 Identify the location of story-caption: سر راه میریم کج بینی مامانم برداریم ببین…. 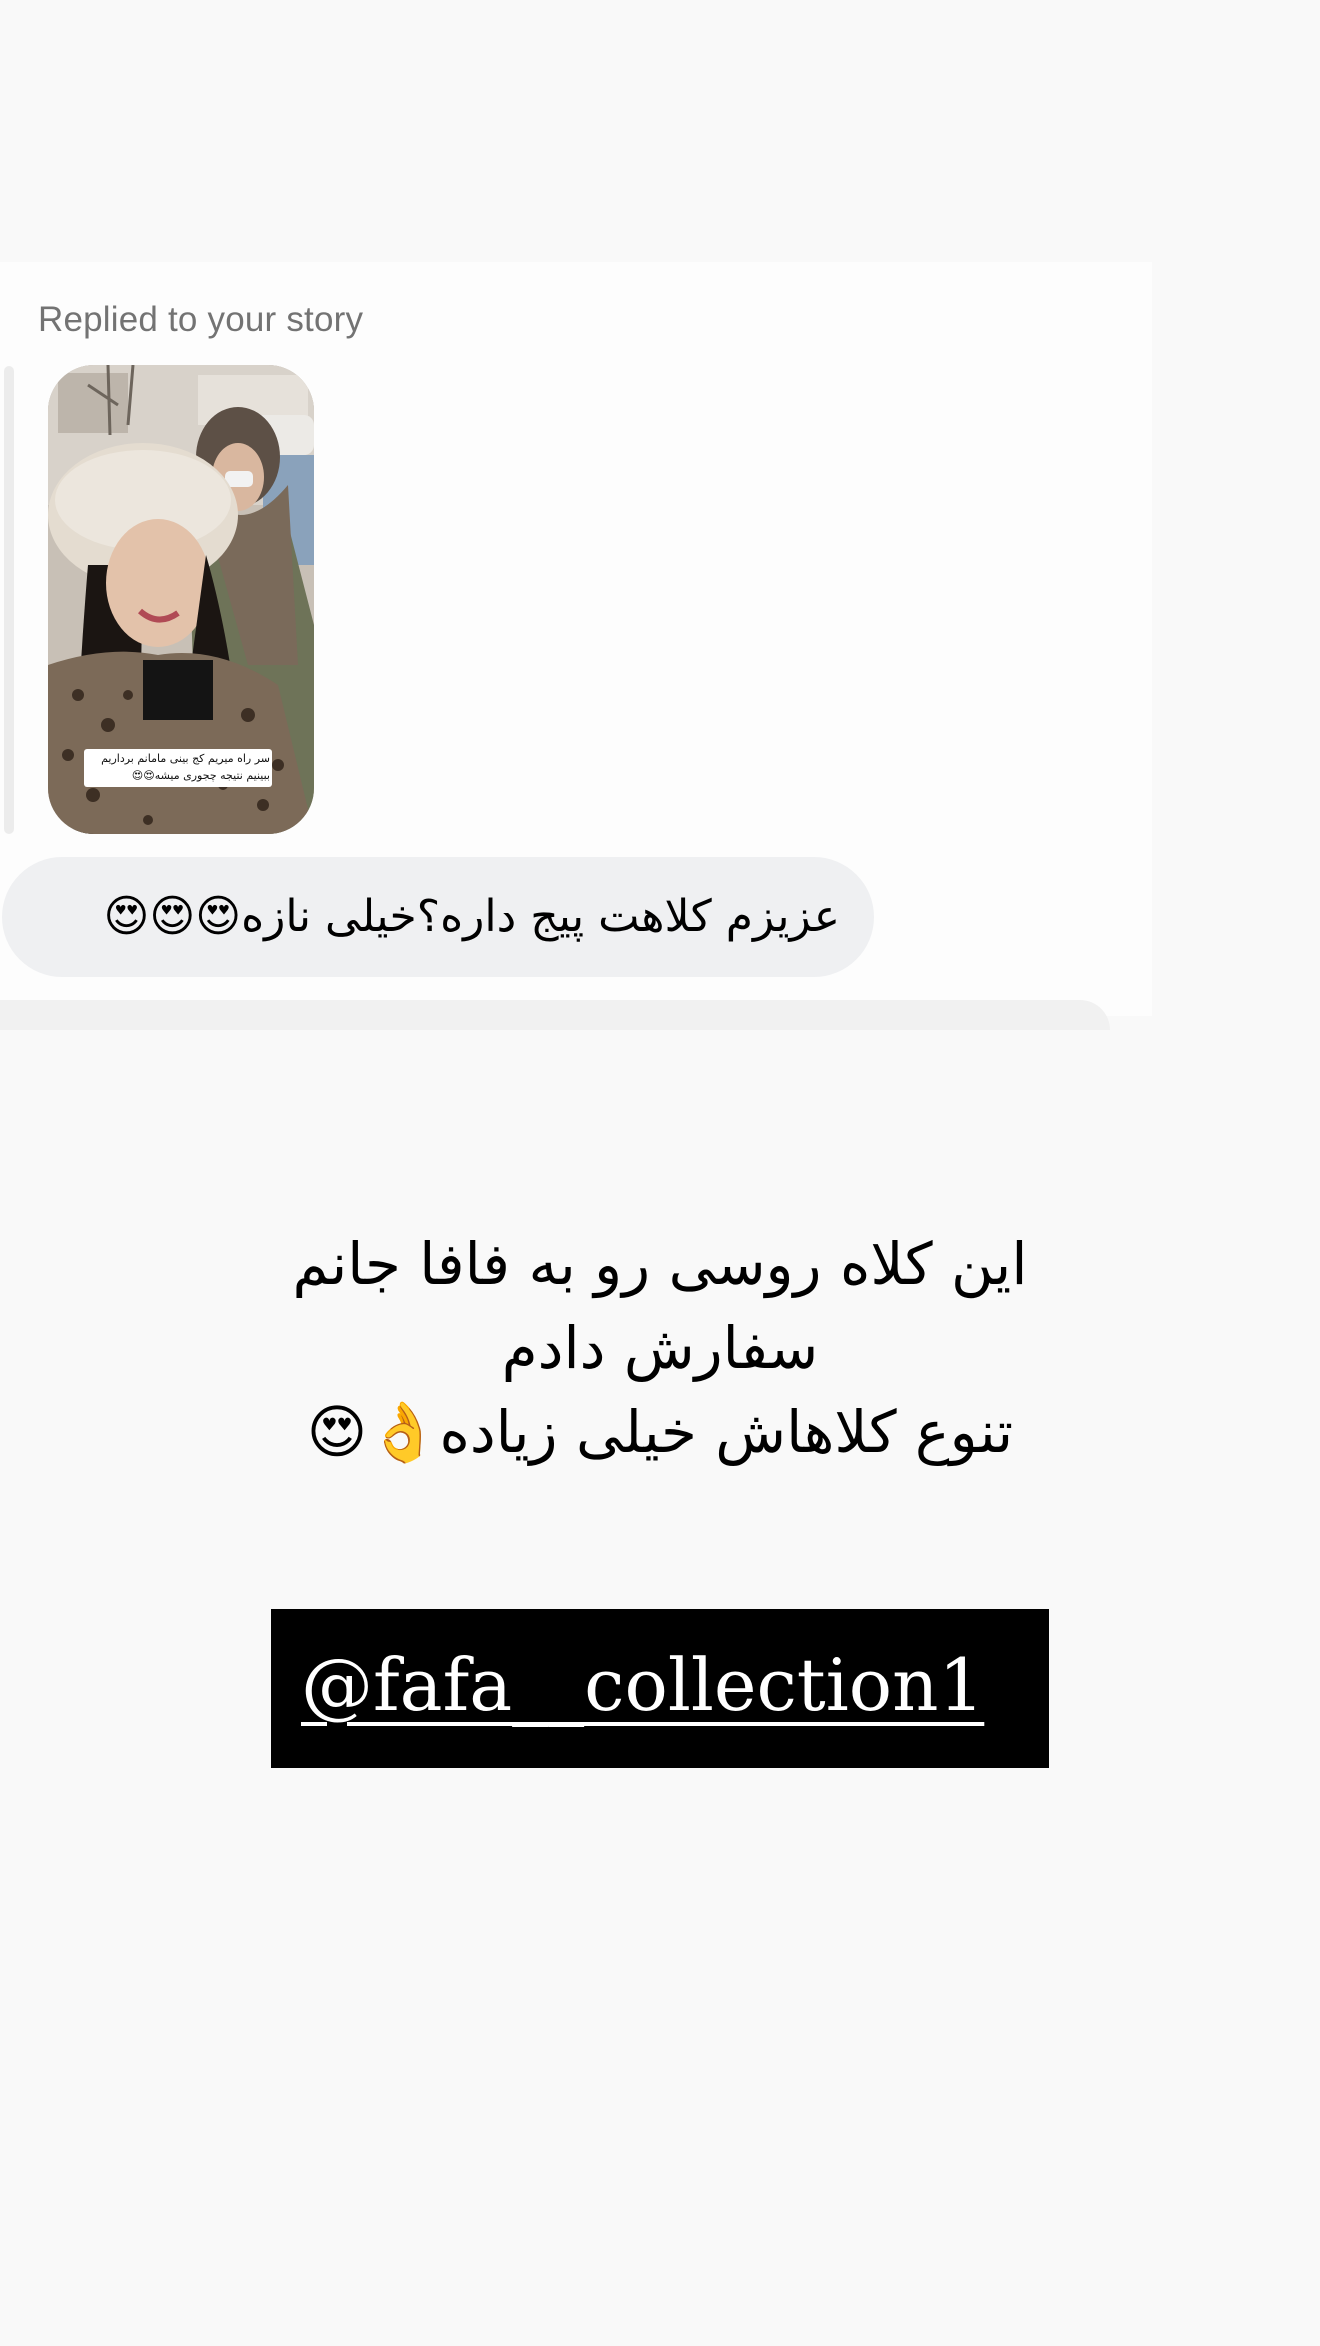
(185, 767).